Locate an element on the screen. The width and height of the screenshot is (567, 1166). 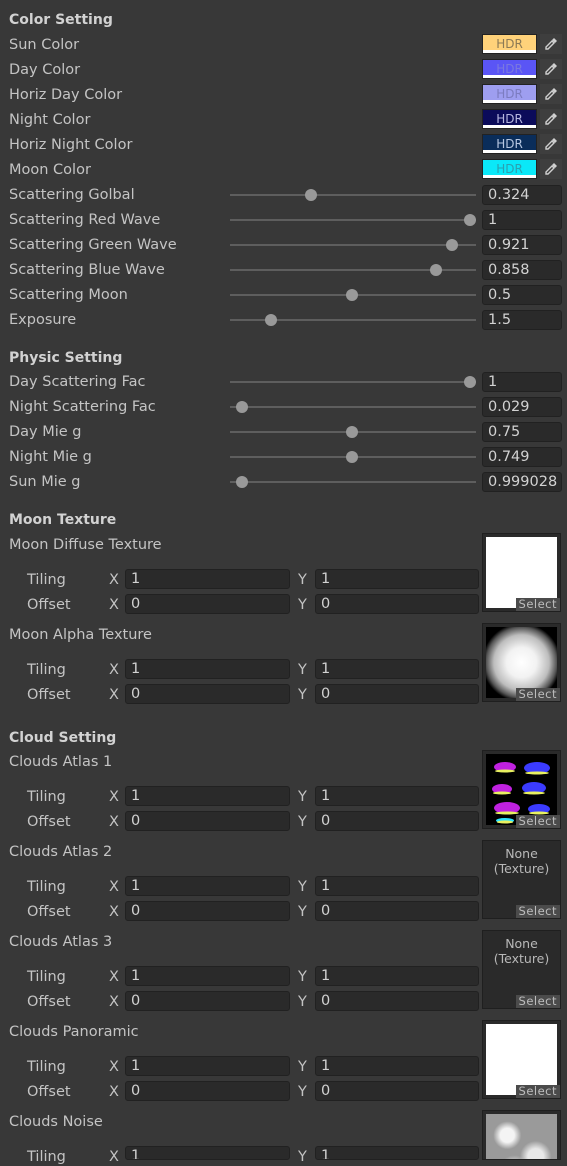
hdr-badge: HDR is located at coordinates (509, 169).